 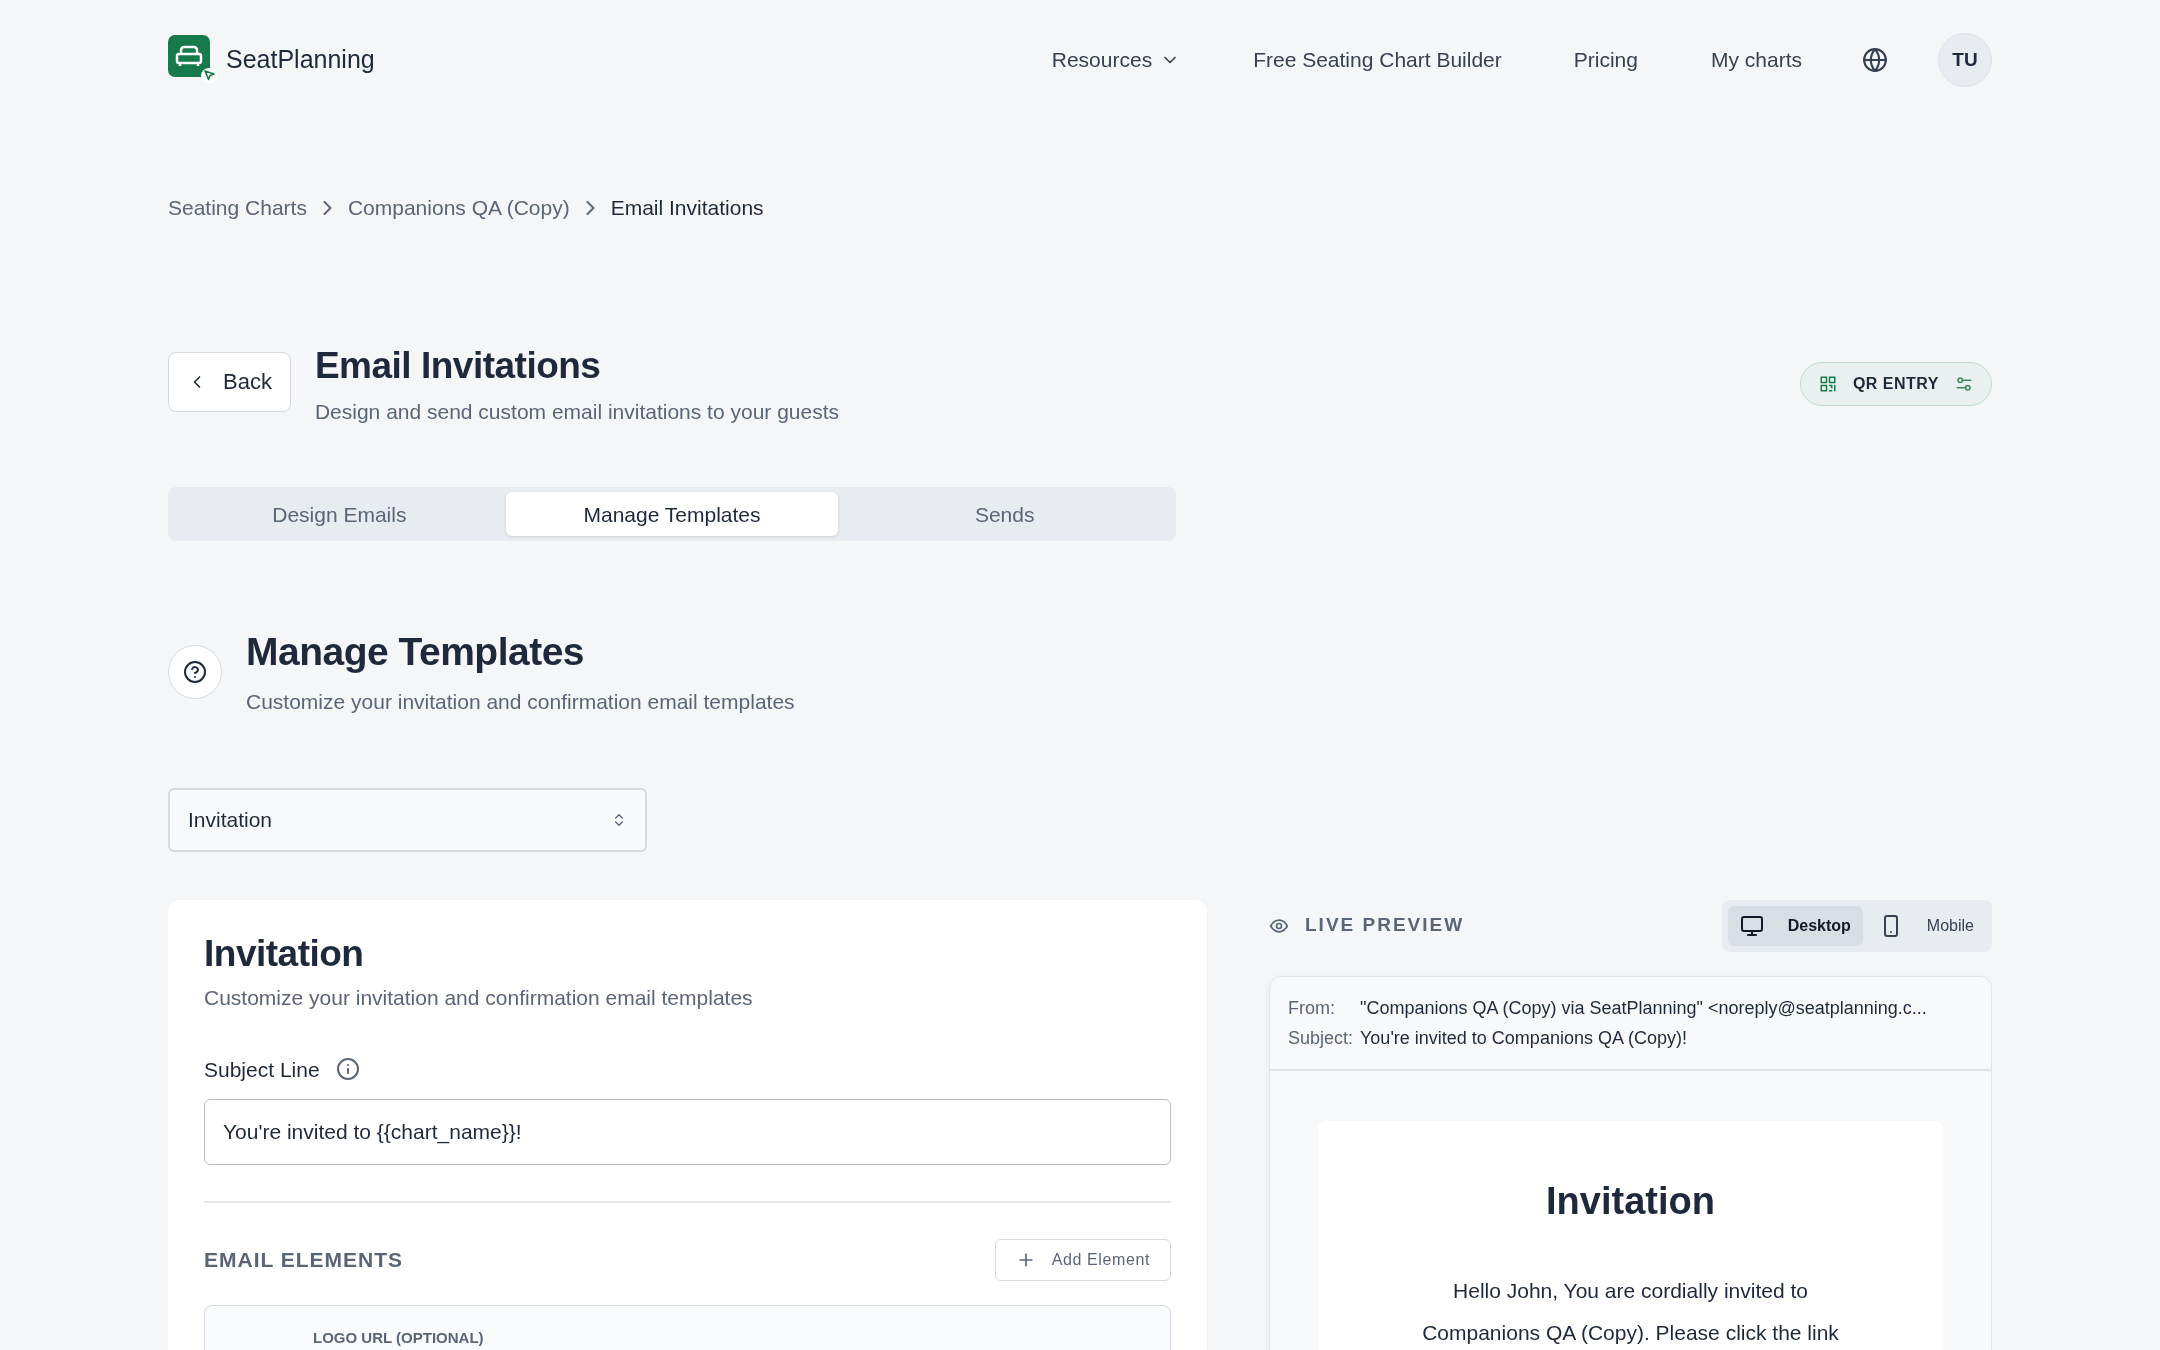 I want to click on brand-name: SeatPlanning, so click(x=300, y=60).